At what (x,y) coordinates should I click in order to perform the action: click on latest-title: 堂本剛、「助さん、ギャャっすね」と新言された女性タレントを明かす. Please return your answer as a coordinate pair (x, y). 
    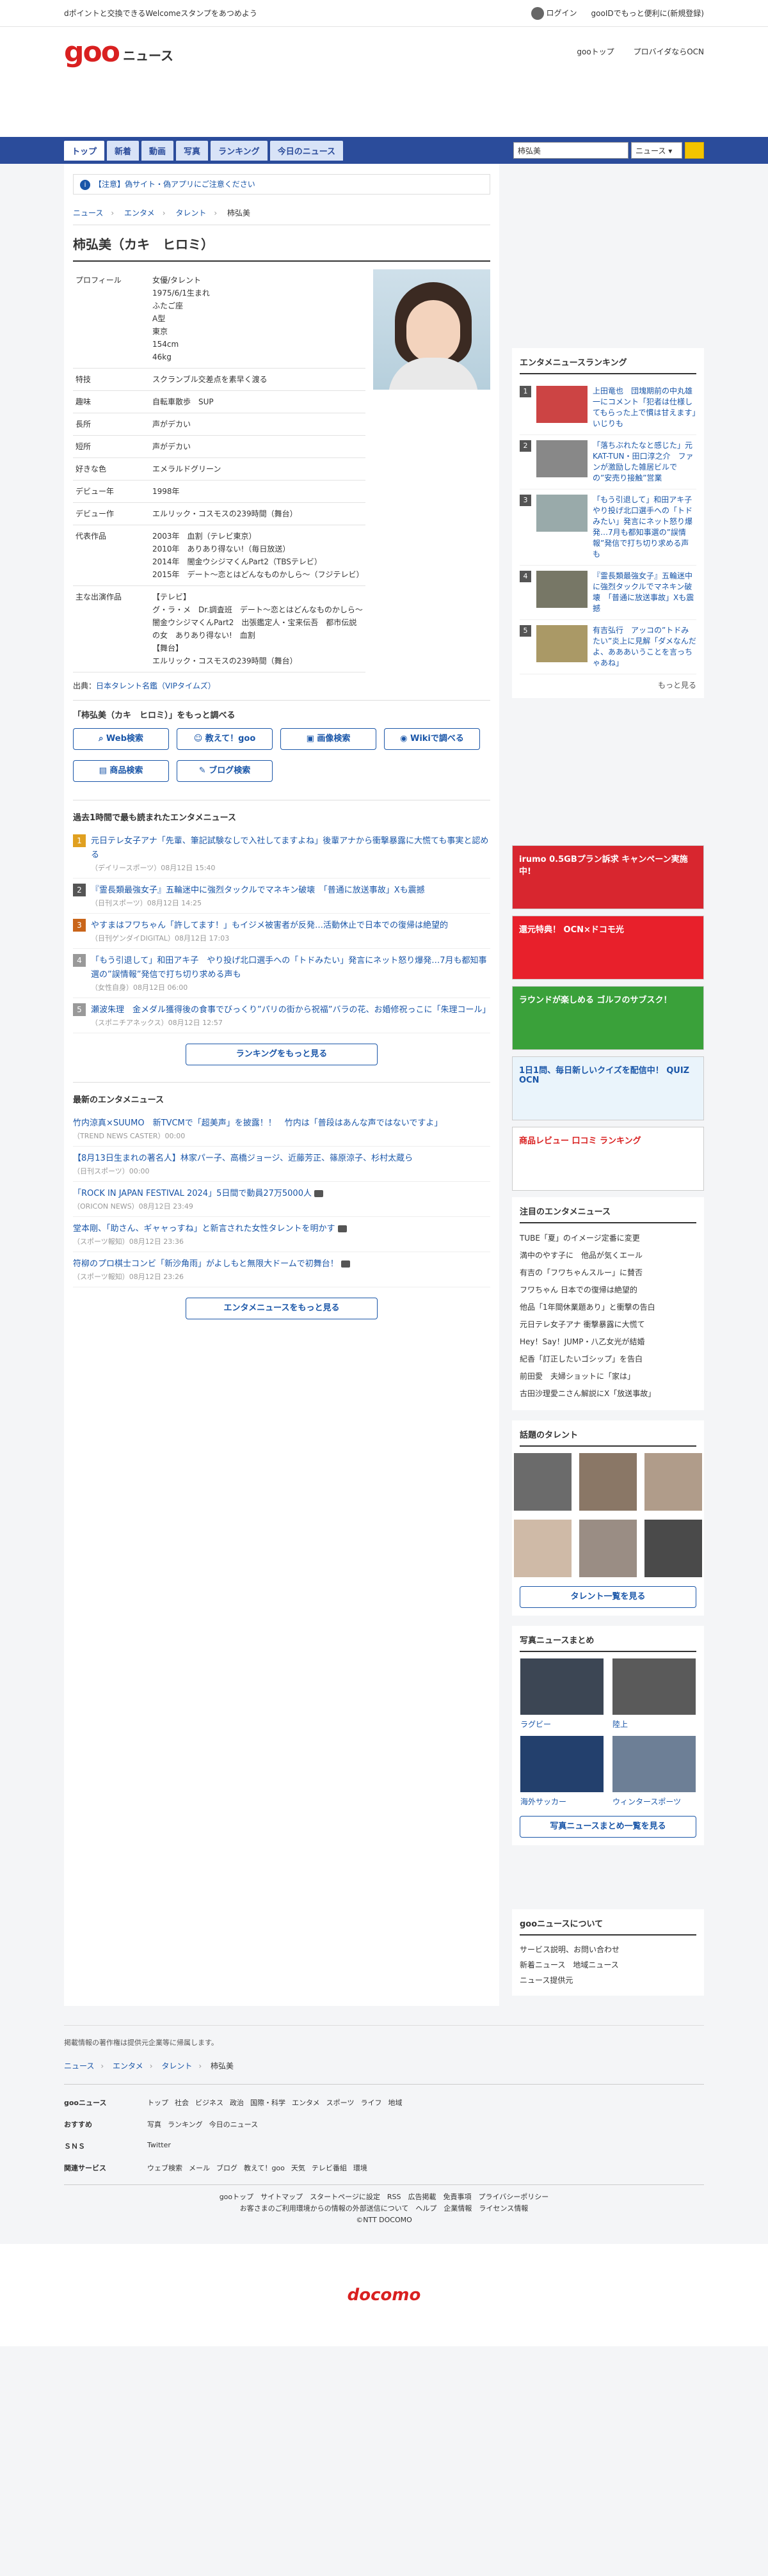
    Looking at the image, I should click on (281, 1229).